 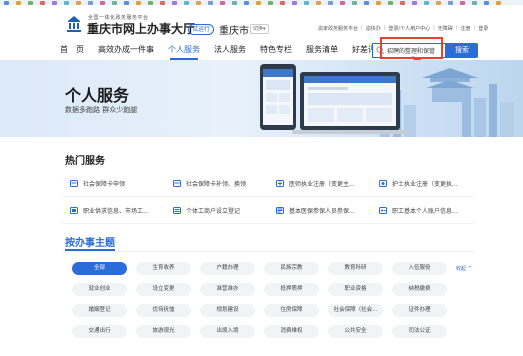 What do you see at coordinates (276, 51) in the screenshot?
I see `nav-item-special-columns: 特色专栏` at bounding box center [276, 51].